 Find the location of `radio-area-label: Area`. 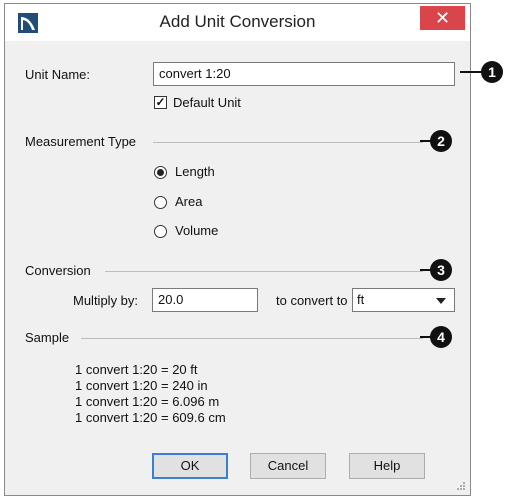

radio-area-label: Area is located at coordinates (189, 201).